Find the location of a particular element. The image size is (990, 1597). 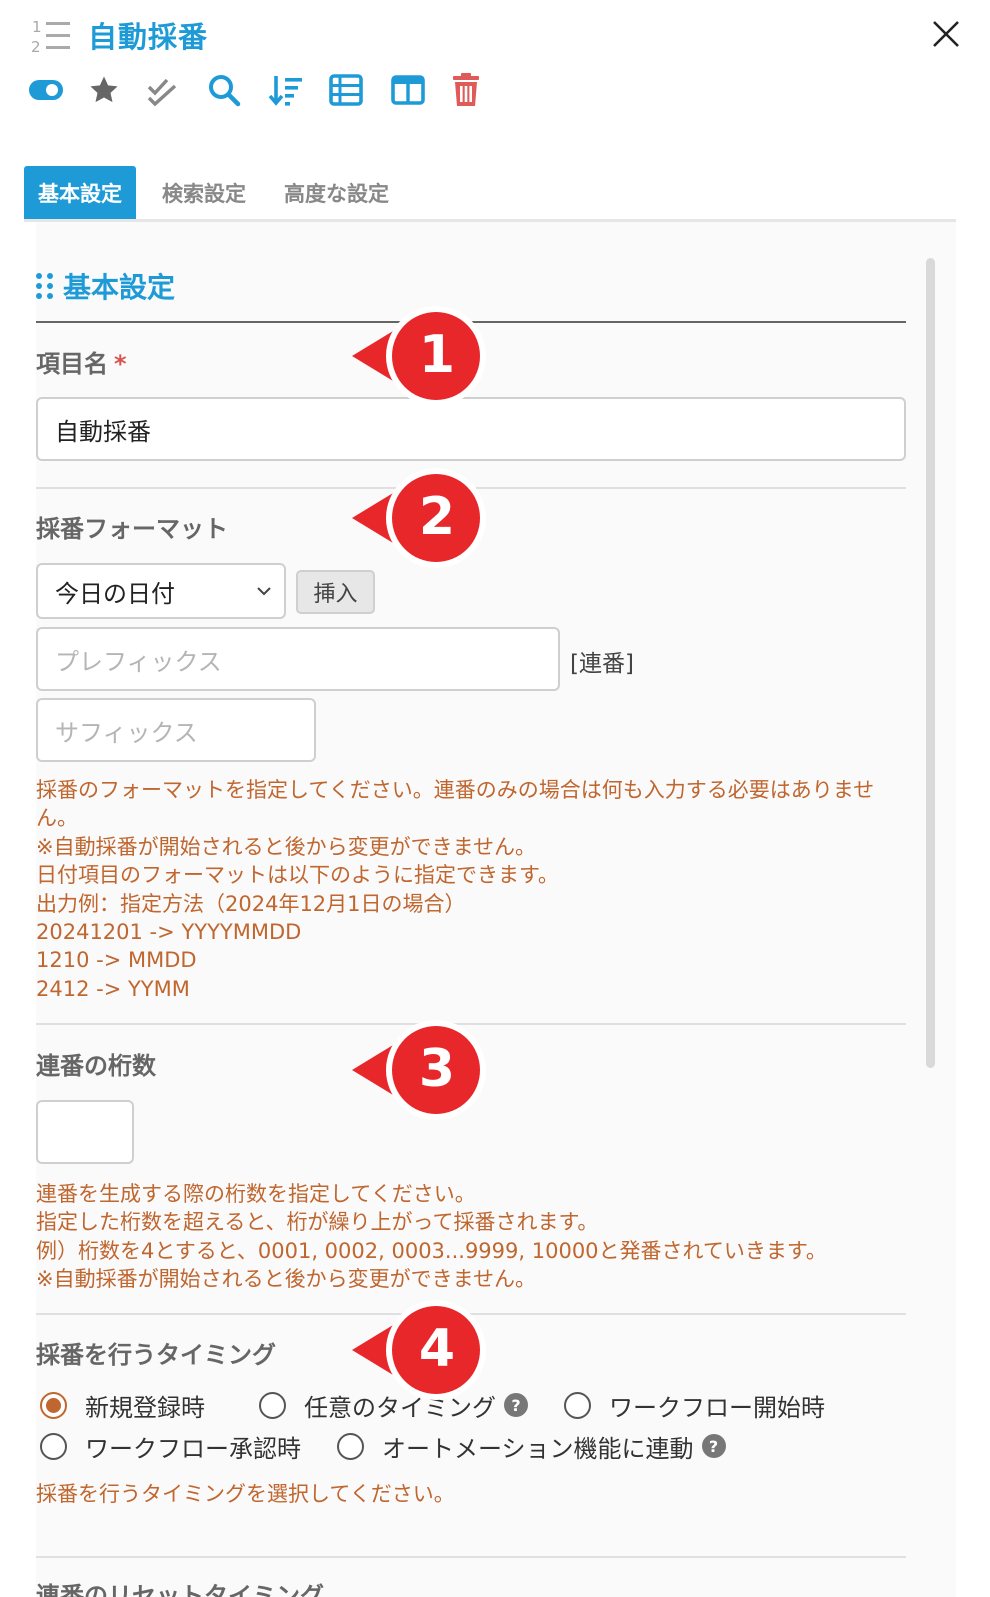

star-icon is located at coordinates (104, 89).